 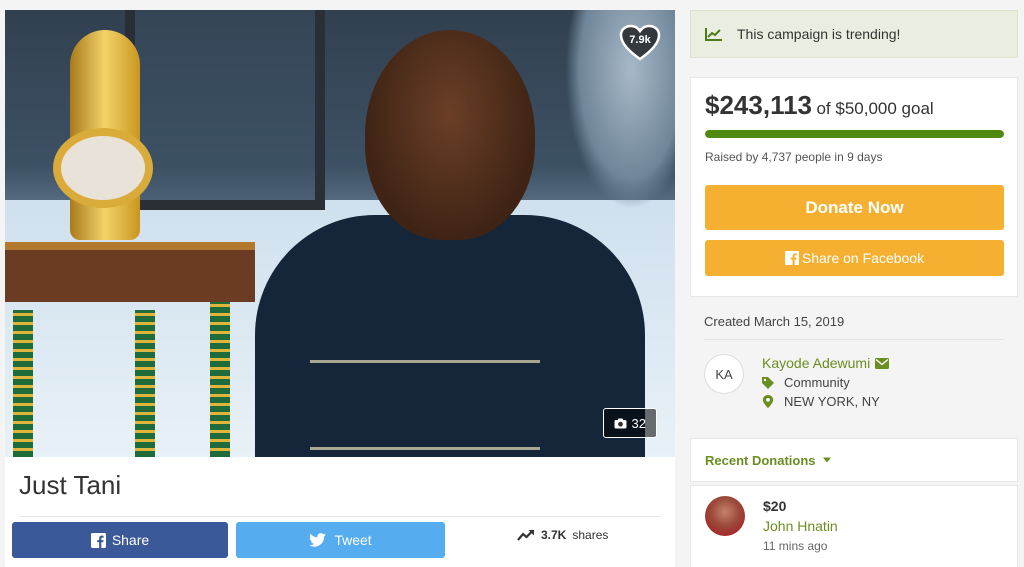 What do you see at coordinates (775, 506) in the screenshot?
I see `donation-amount: $20` at bounding box center [775, 506].